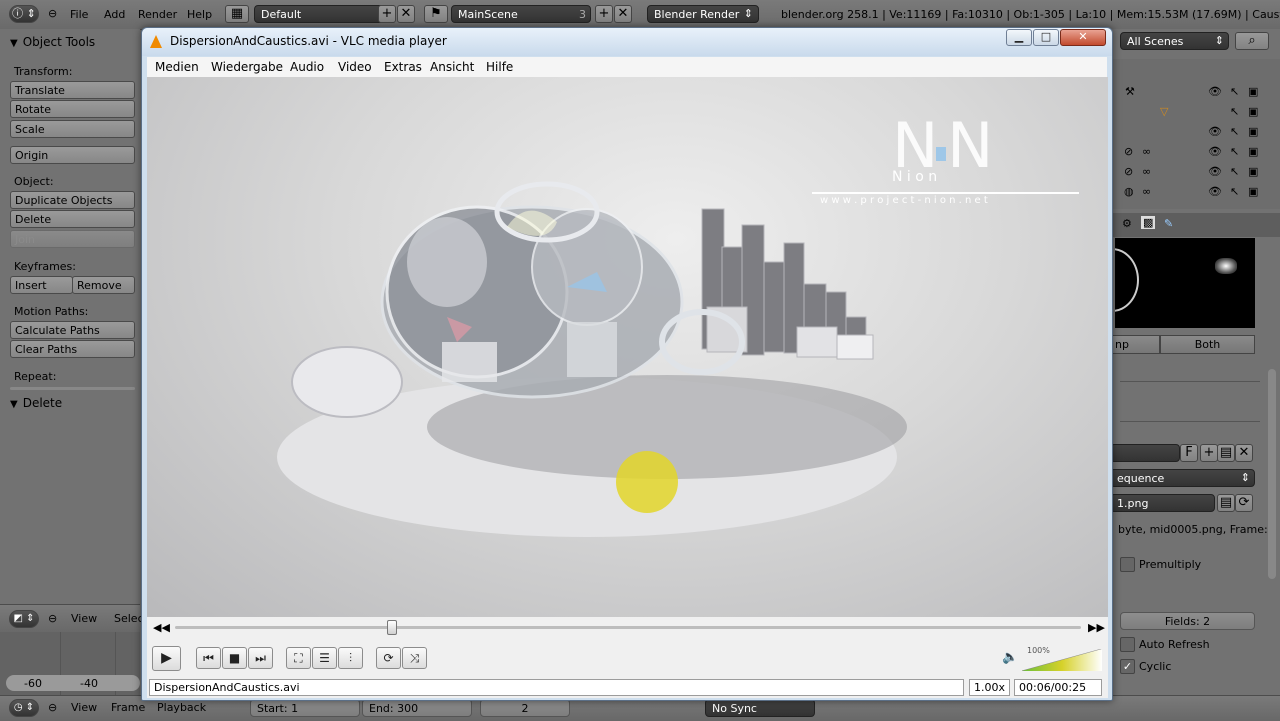 The image size is (1280, 721). What do you see at coordinates (161, 627) in the screenshot?
I see `seek-back-icon: ◀◀` at bounding box center [161, 627].